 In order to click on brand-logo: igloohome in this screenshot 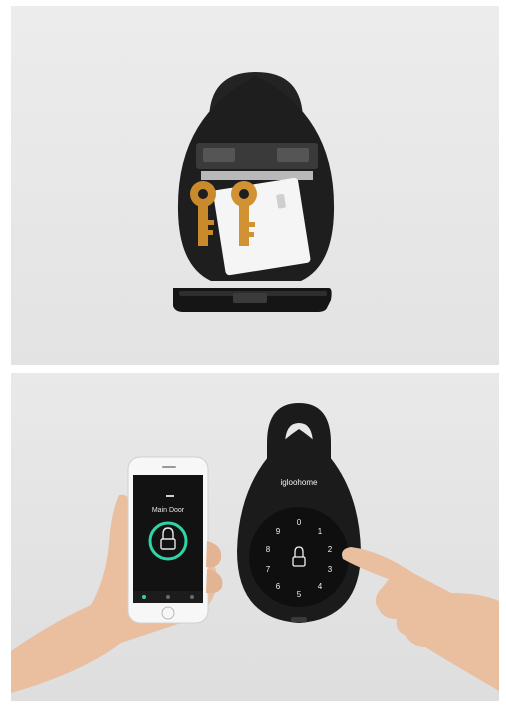, I will do `click(299, 482)`.